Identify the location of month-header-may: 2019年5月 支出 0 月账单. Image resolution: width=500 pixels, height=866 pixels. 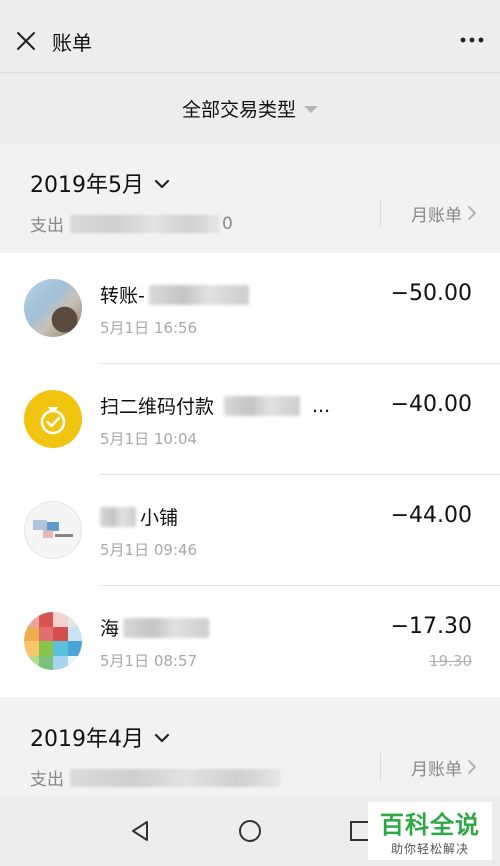
(250, 198).